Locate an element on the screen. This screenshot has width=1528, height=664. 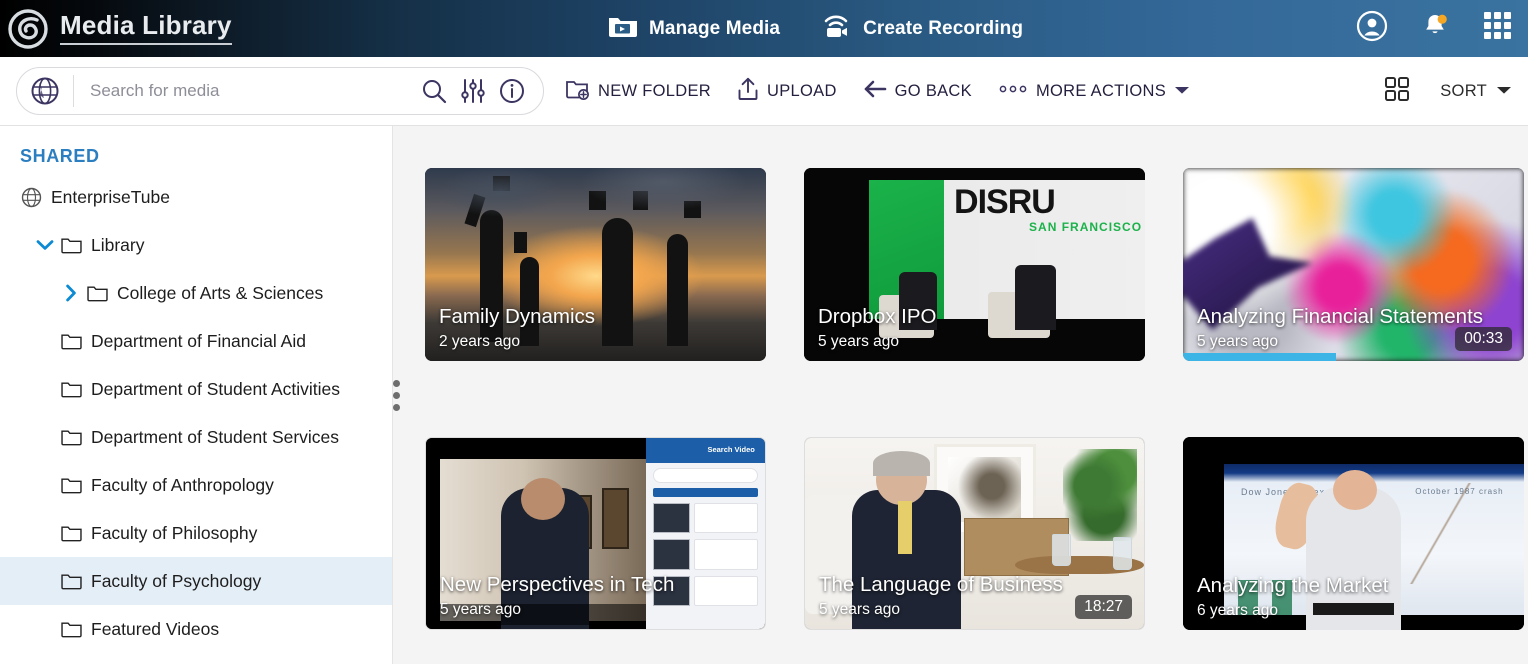
grid-view-icon is located at coordinates (1397, 91).